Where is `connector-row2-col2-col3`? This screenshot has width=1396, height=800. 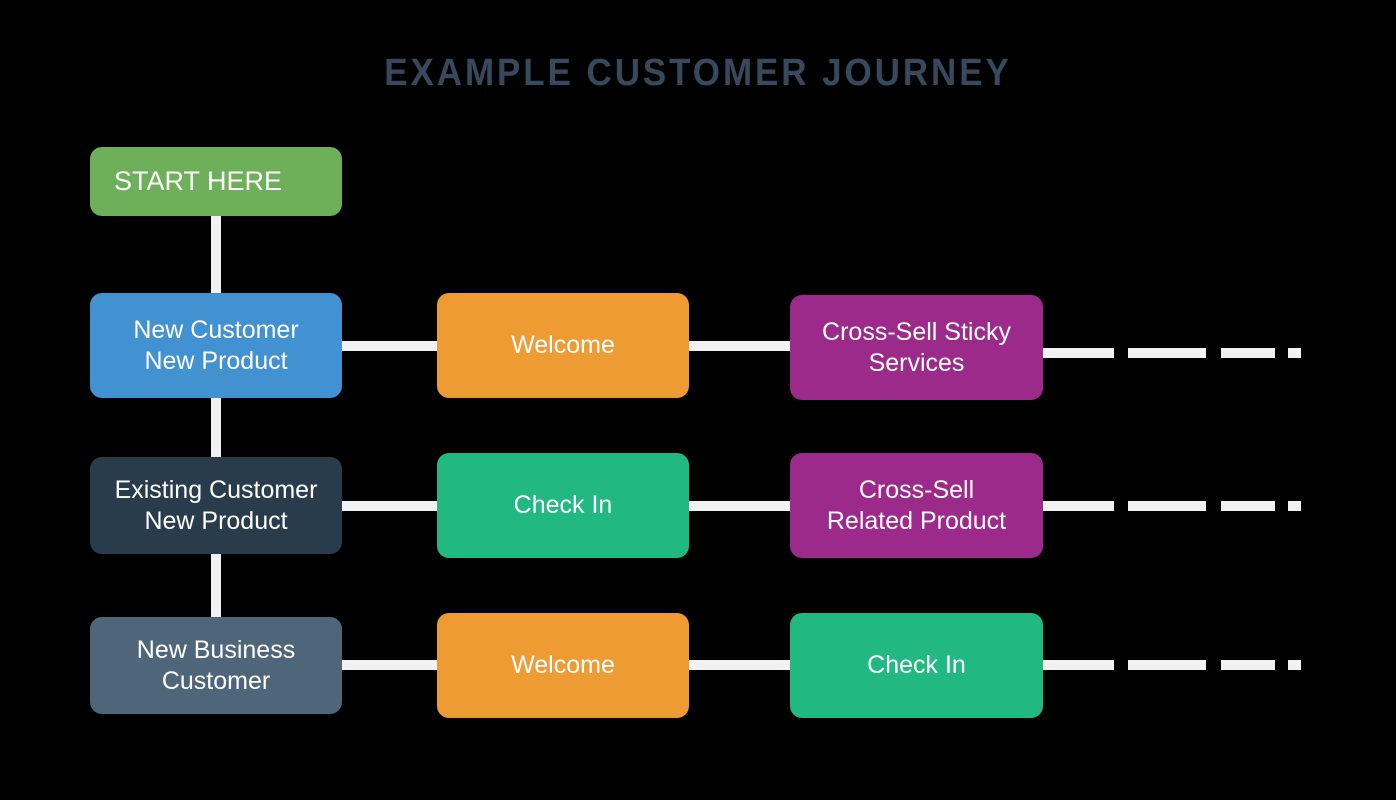 connector-row2-col2-col3 is located at coordinates (740, 506).